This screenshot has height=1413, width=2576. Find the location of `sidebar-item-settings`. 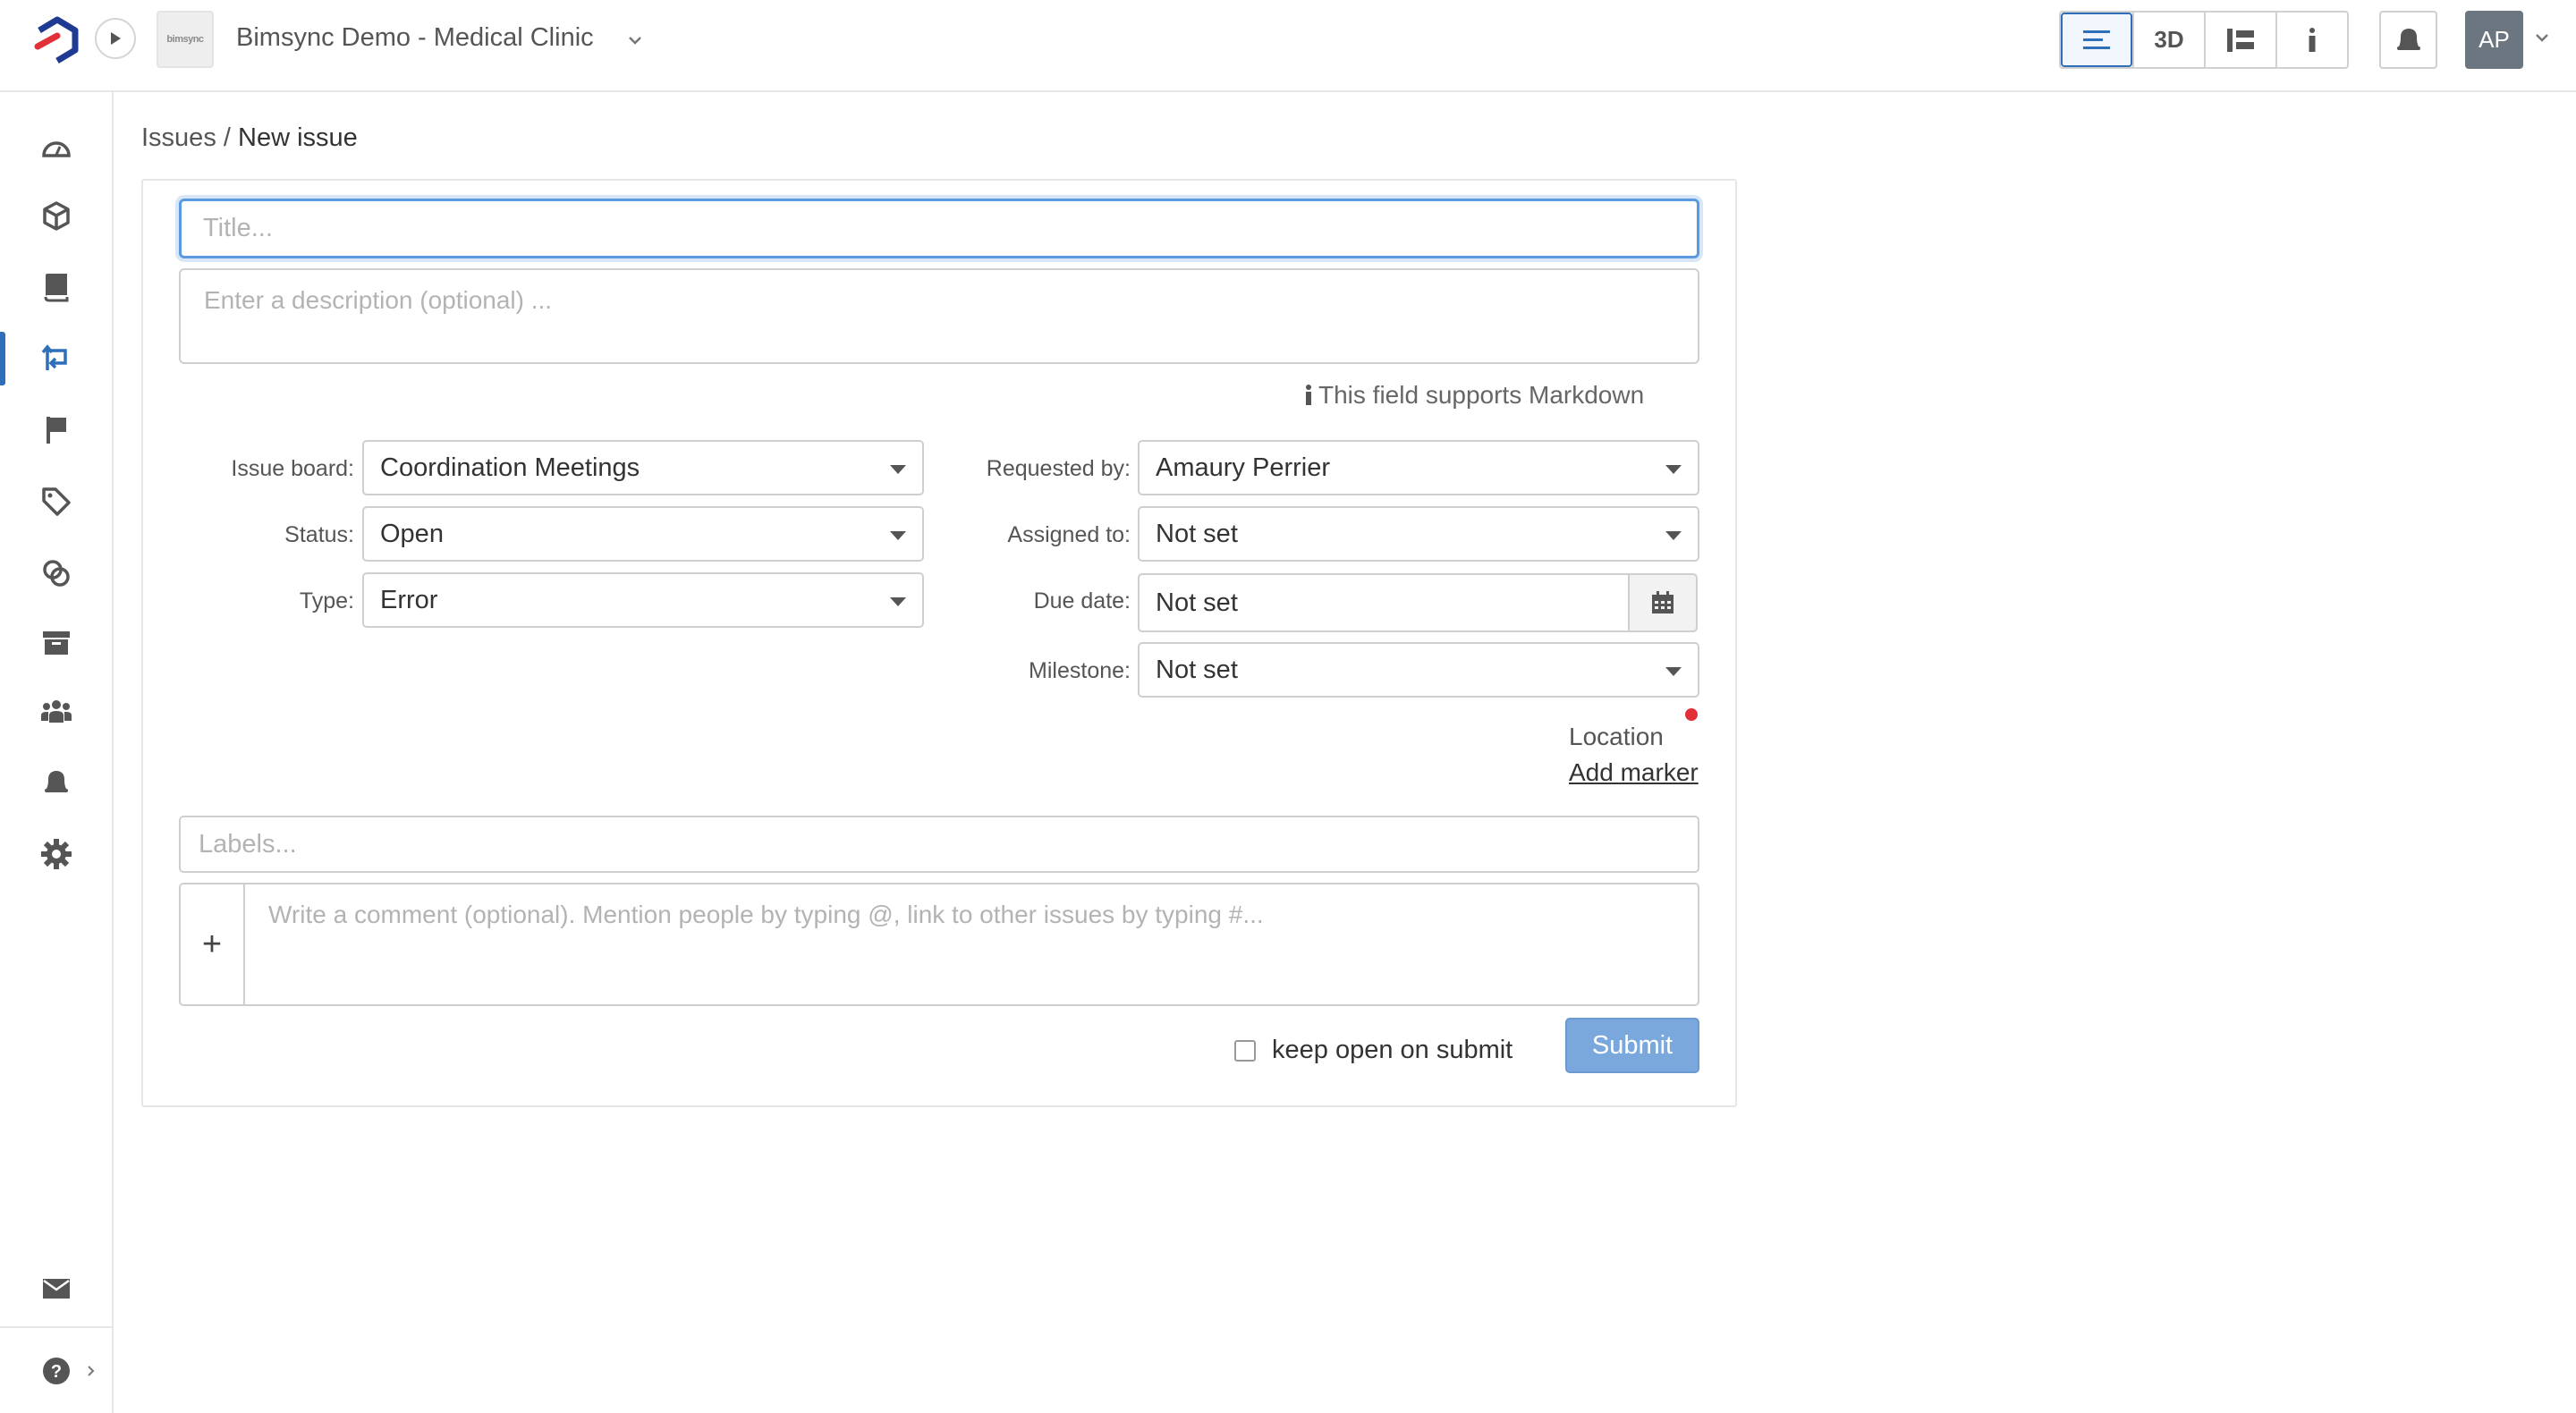

sidebar-item-settings is located at coordinates (56, 854).